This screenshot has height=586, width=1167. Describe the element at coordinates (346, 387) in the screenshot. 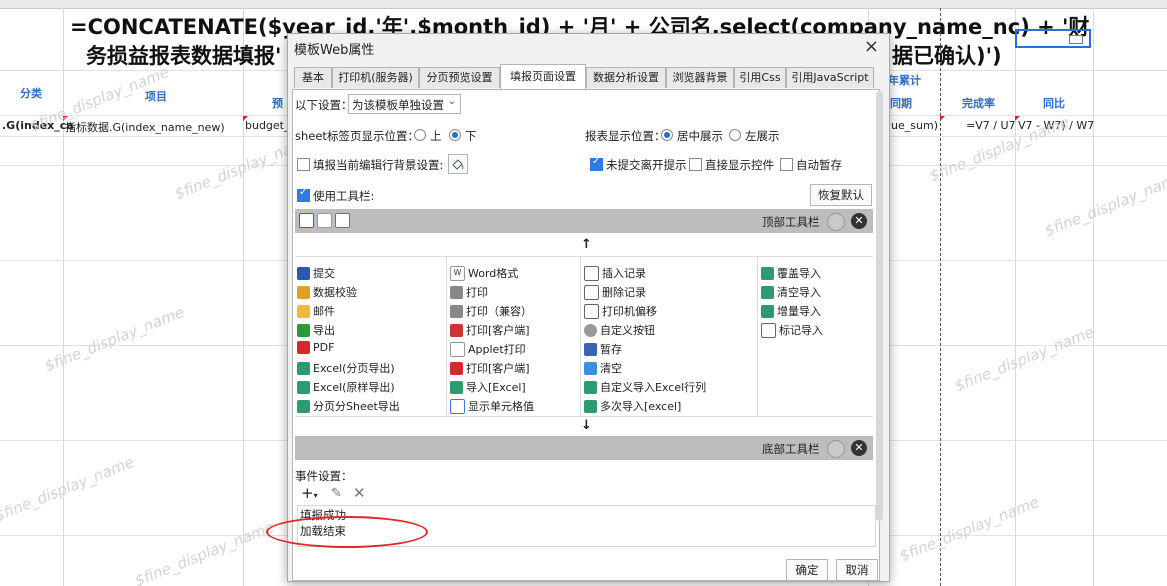

I see `btn-excel-original: Excel(原样导出)` at that location.